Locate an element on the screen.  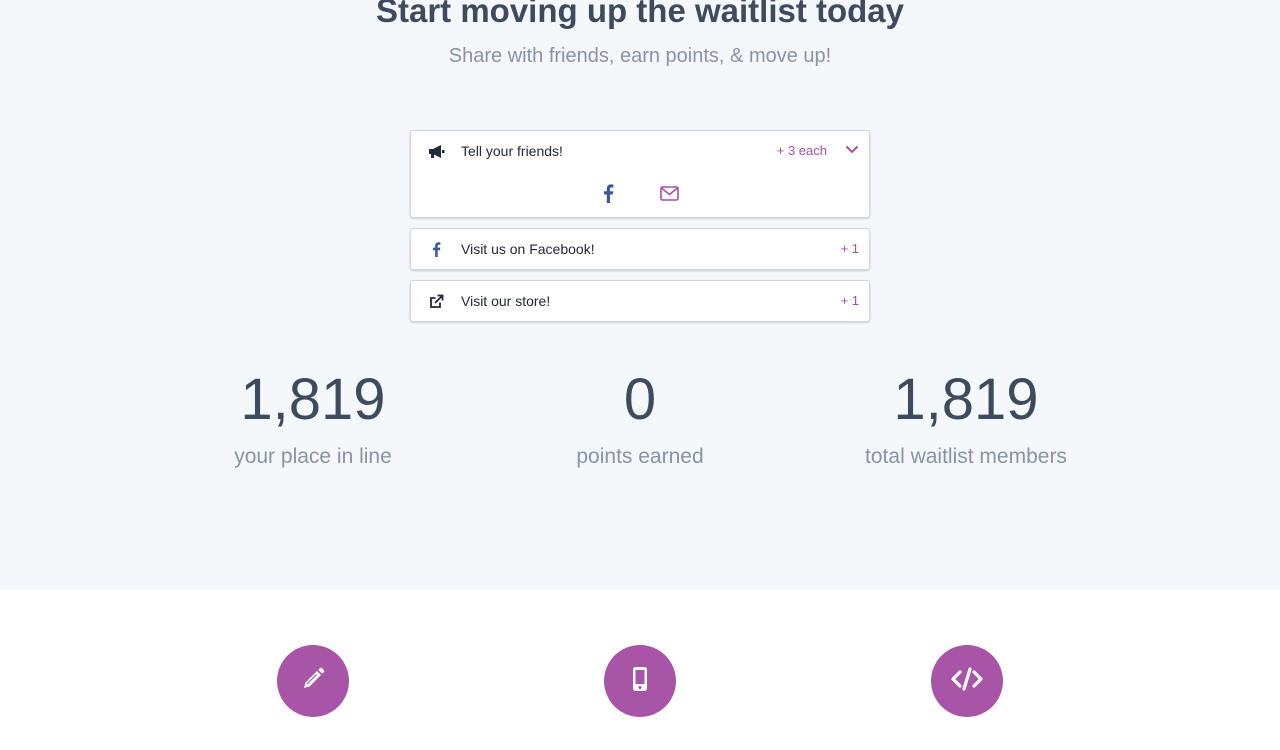
feature-code is located at coordinates (967, 681).